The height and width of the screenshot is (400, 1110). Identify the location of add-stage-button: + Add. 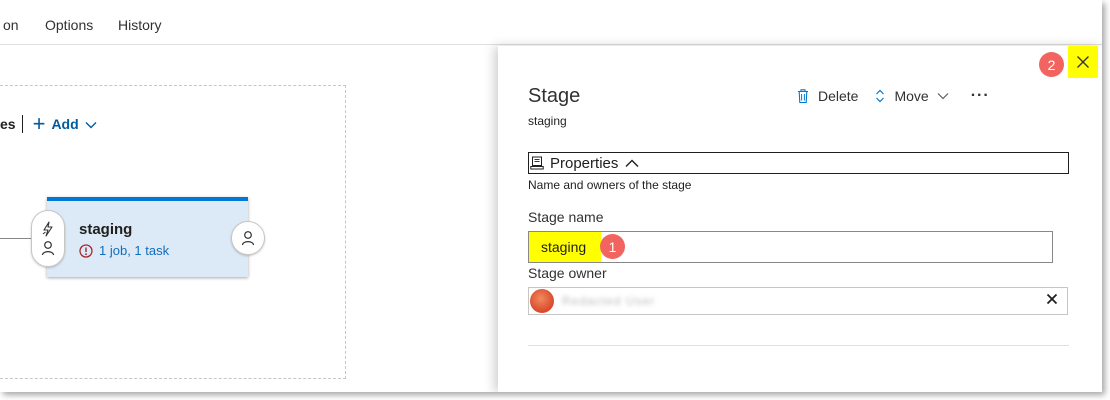
(64, 123).